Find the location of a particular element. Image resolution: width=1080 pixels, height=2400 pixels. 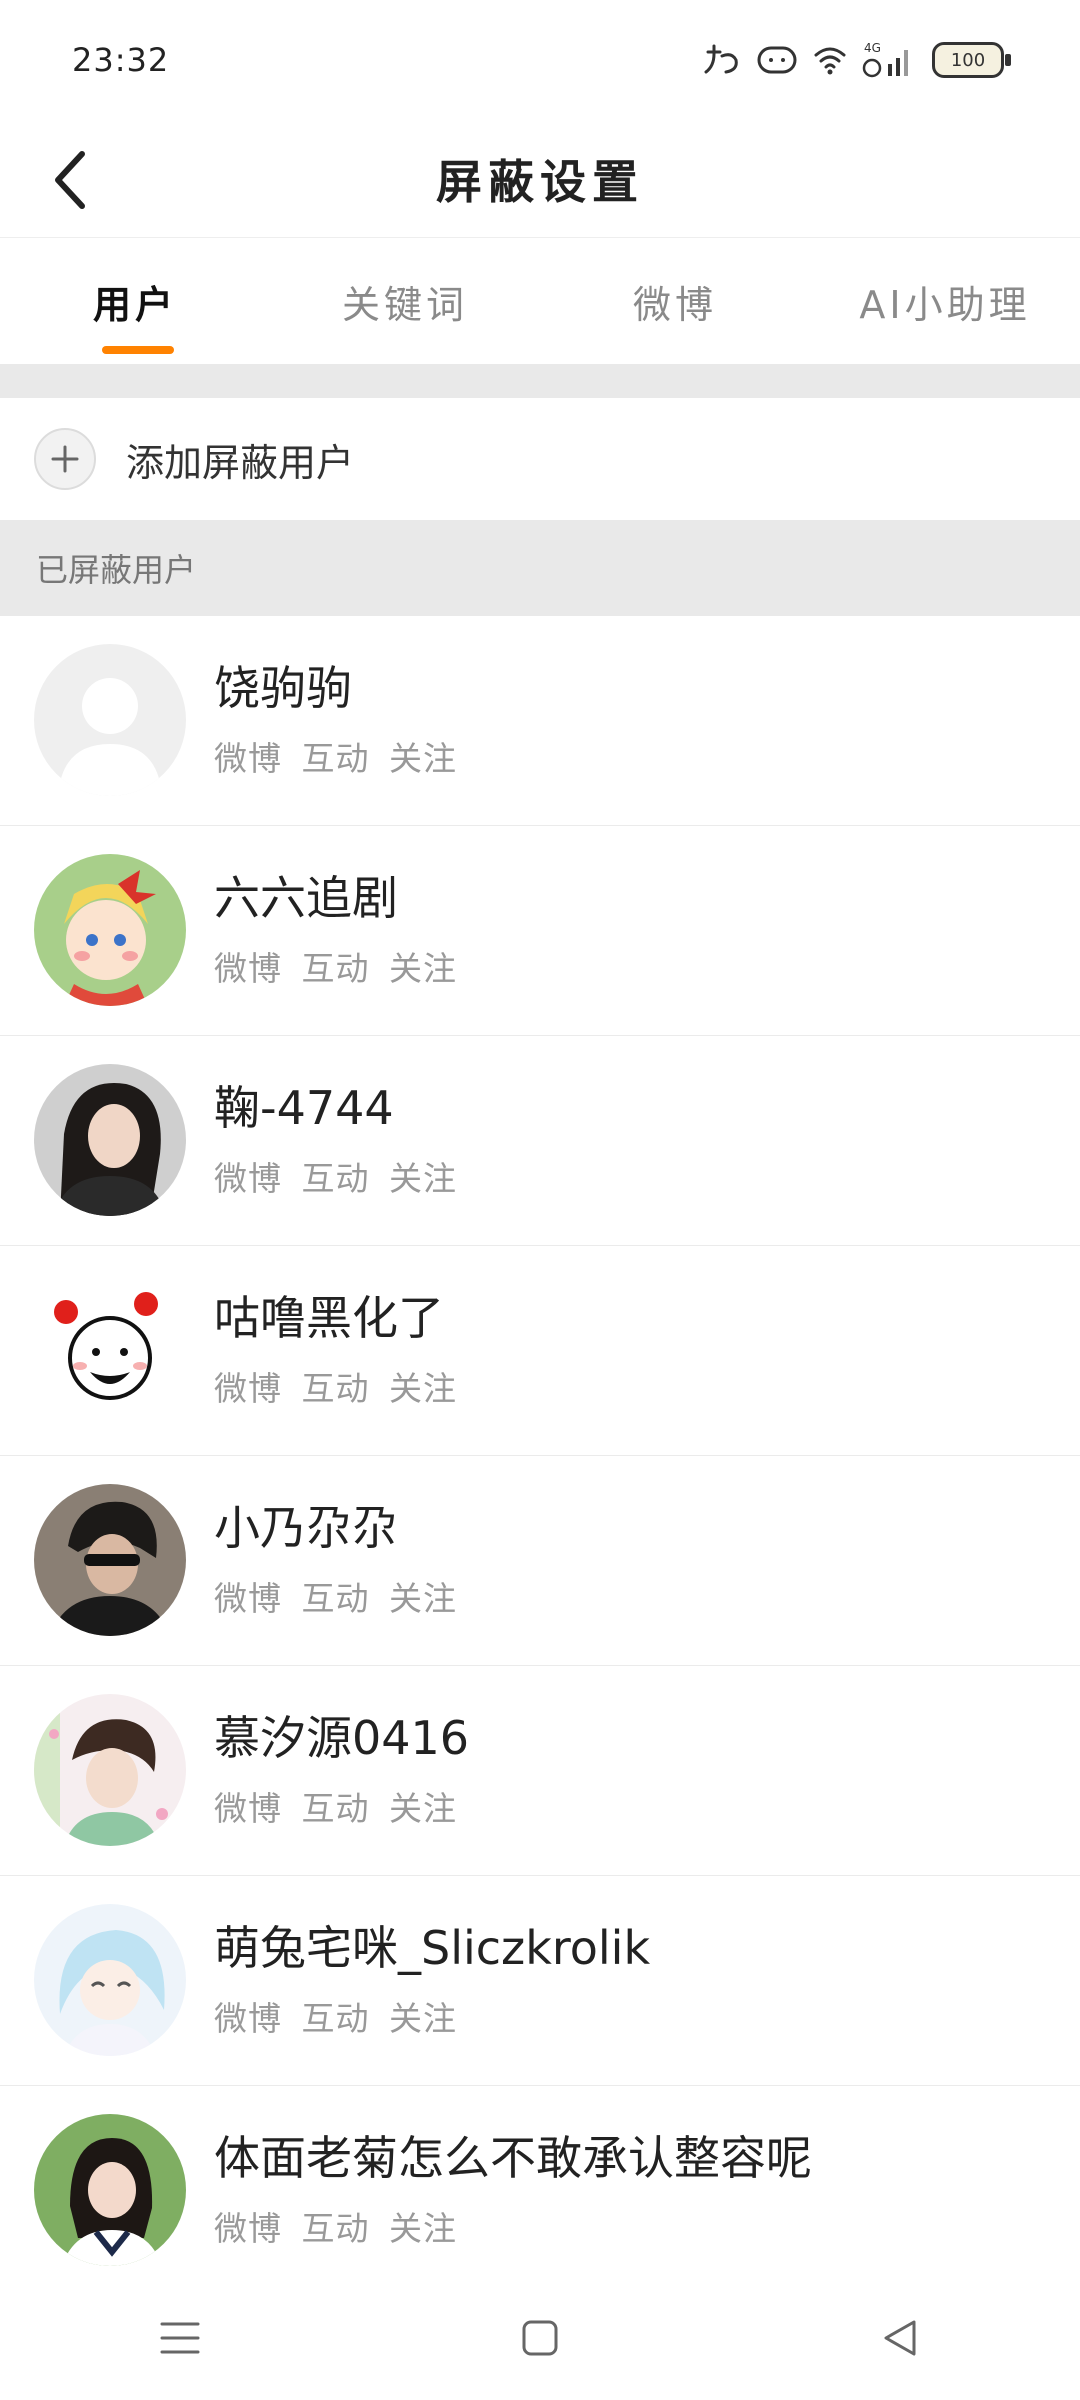

list-item: 萌兔宅咪_Sliczkrolik 微博 互动 关注 is located at coordinates (540, 1981).